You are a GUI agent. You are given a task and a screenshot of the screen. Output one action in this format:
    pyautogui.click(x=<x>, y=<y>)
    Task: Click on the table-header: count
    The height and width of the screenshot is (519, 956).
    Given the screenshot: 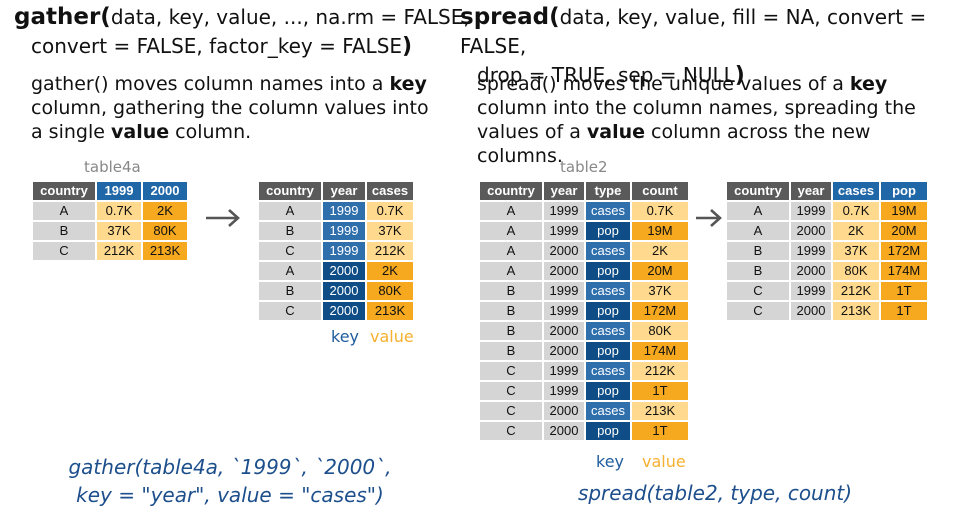 What is the action you would take?
    pyautogui.click(x=660, y=191)
    